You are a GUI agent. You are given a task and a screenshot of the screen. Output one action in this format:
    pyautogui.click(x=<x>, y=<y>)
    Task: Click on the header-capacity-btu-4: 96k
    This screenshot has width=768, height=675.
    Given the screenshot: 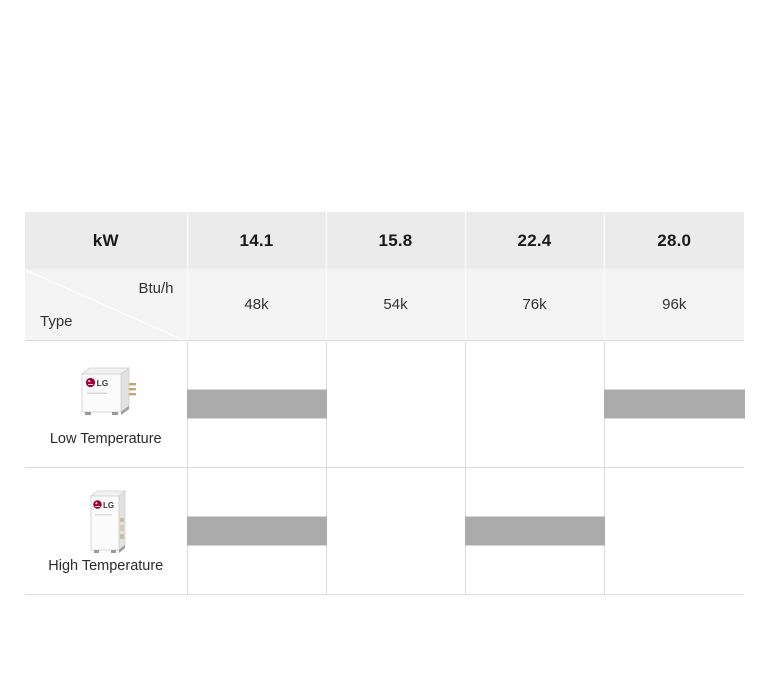 What is the action you would take?
    pyautogui.click(x=674, y=305)
    